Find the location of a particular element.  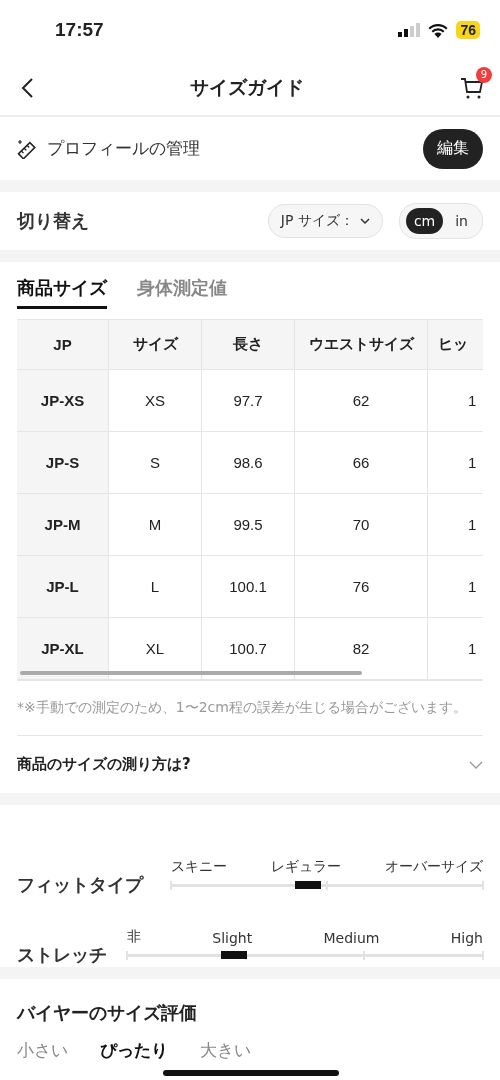

scale-option: 非 is located at coordinates (134, 937).